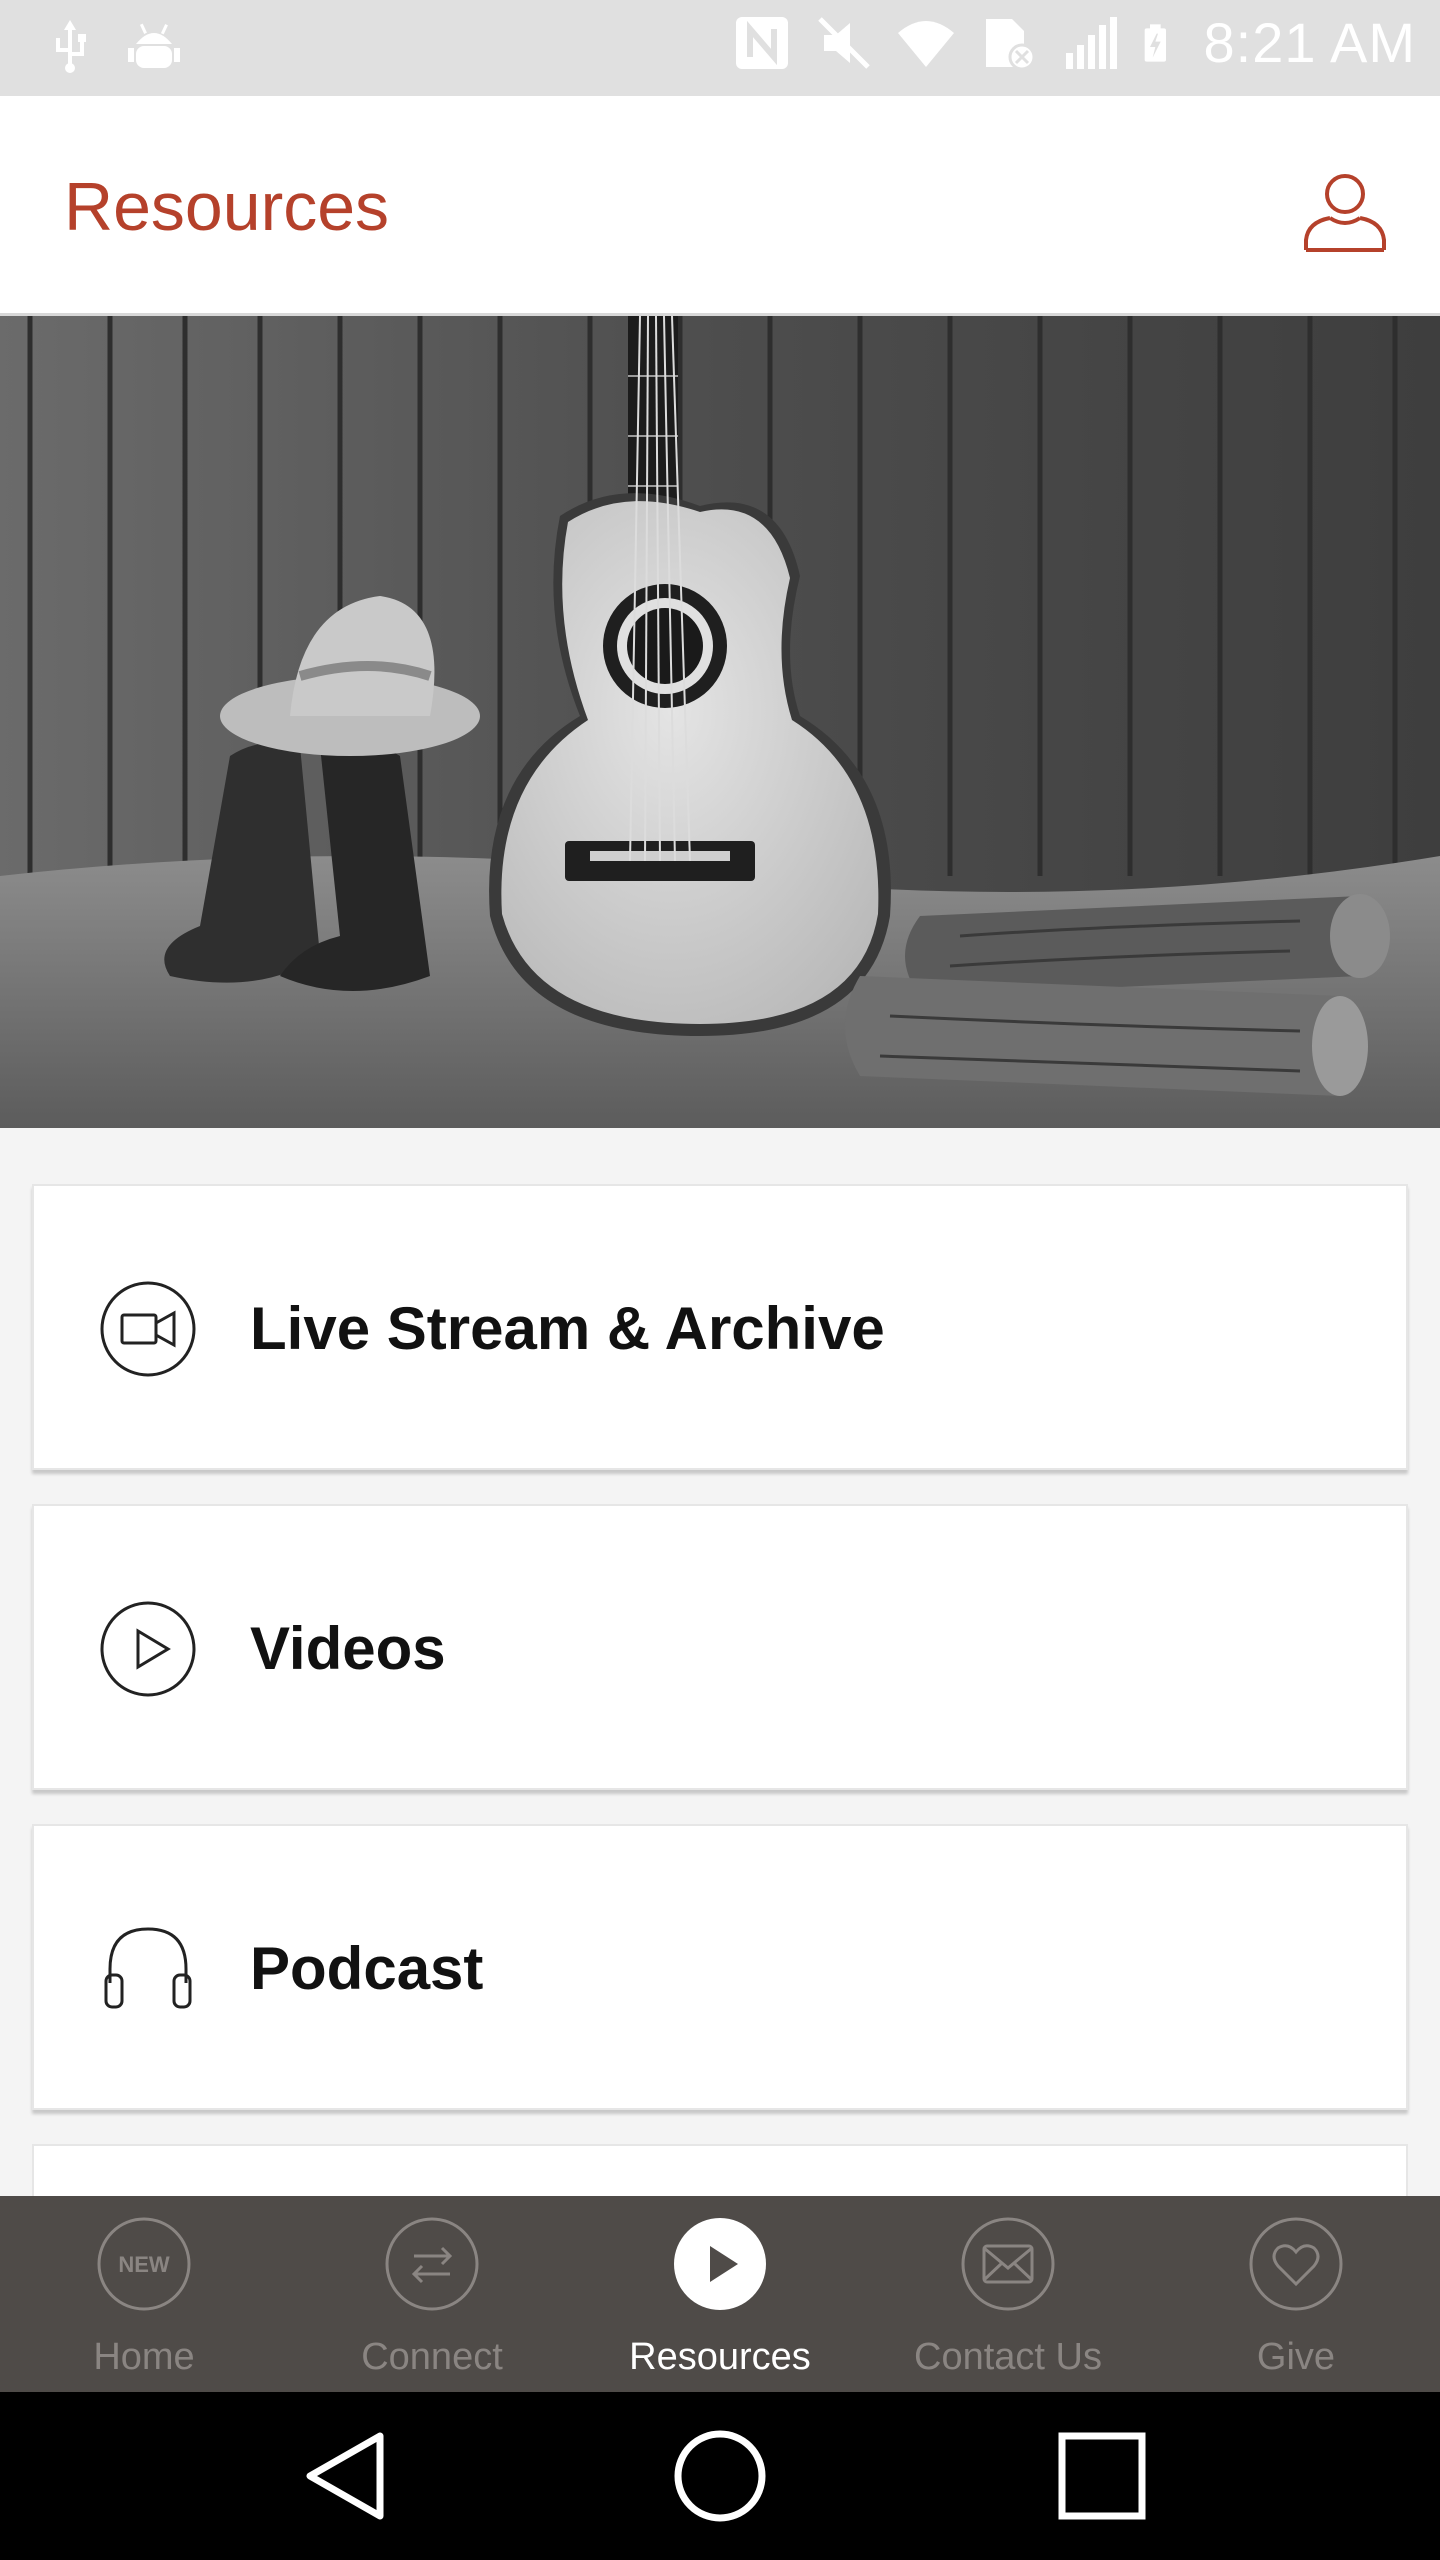  I want to click on back-icon, so click(346, 2476).